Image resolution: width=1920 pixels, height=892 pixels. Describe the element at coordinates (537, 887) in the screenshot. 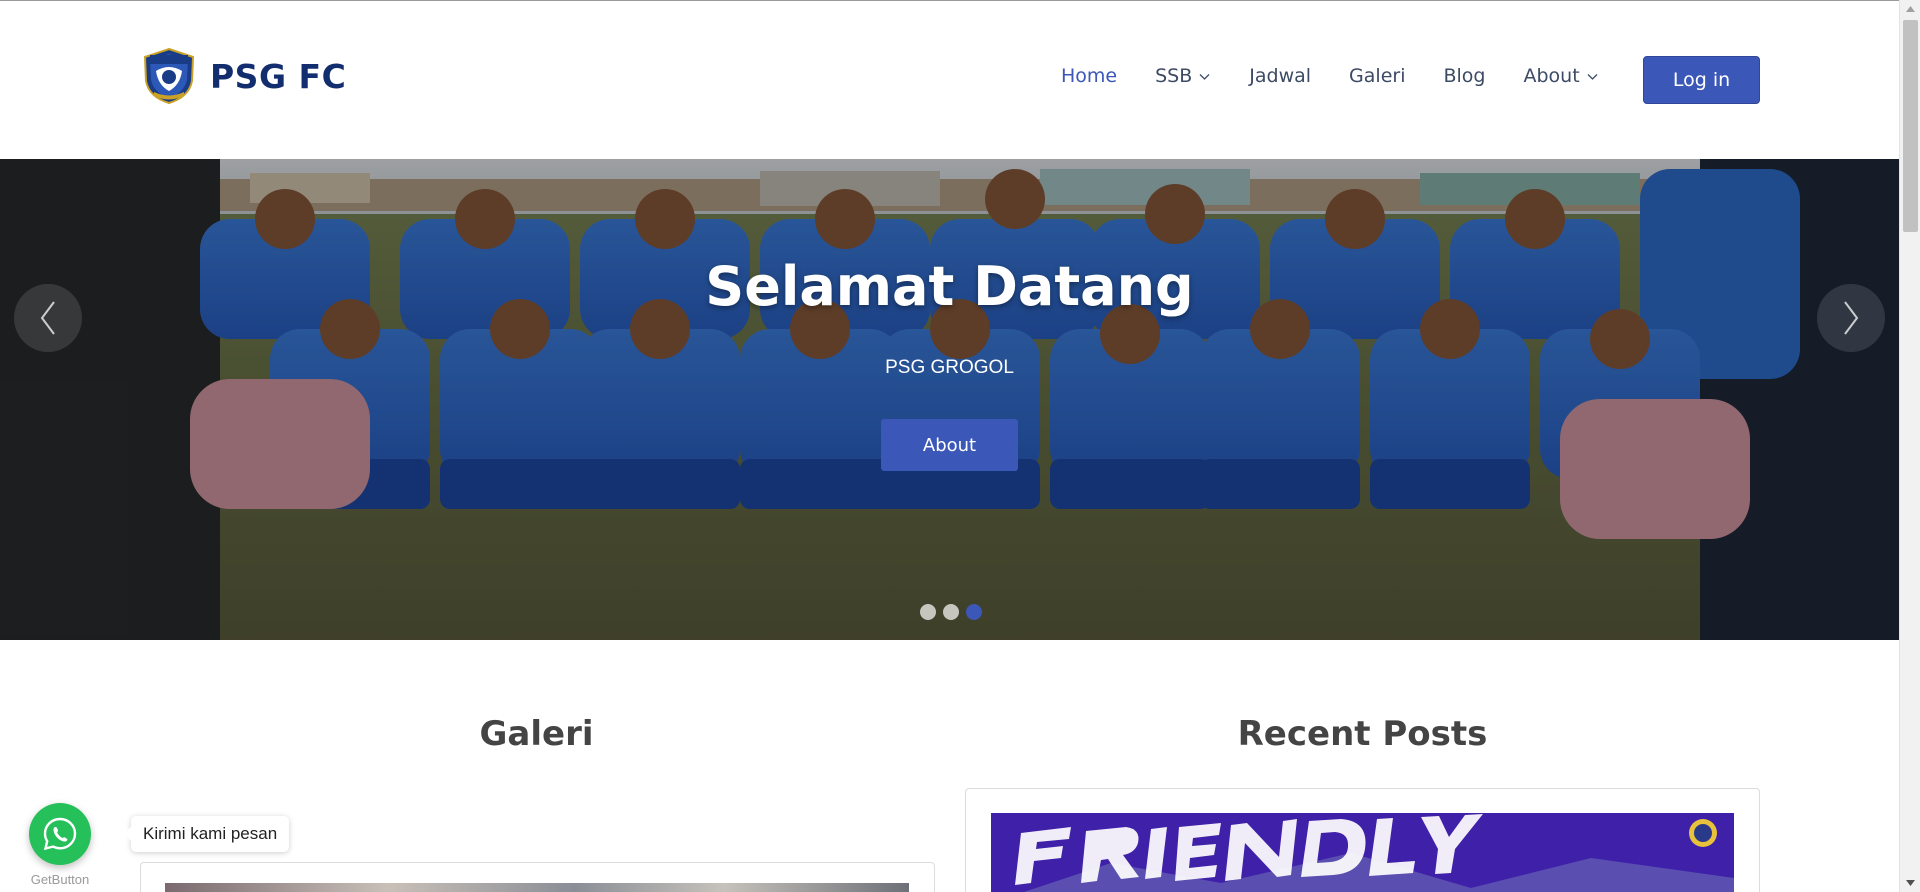

I see `gallery-image` at that location.